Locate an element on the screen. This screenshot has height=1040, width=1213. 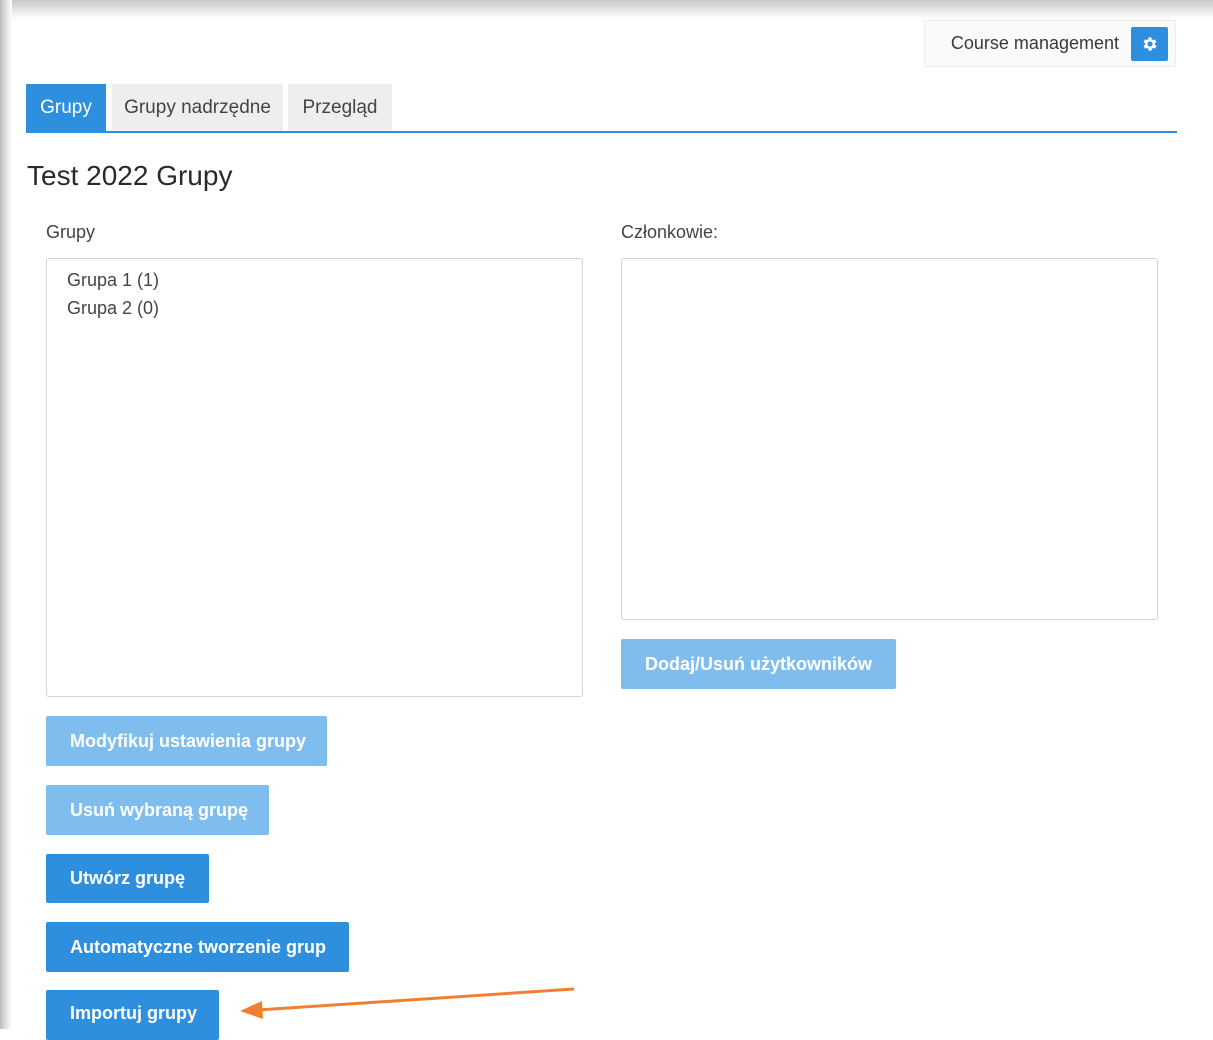
annotation-arrow-head is located at coordinates (251, 1010).